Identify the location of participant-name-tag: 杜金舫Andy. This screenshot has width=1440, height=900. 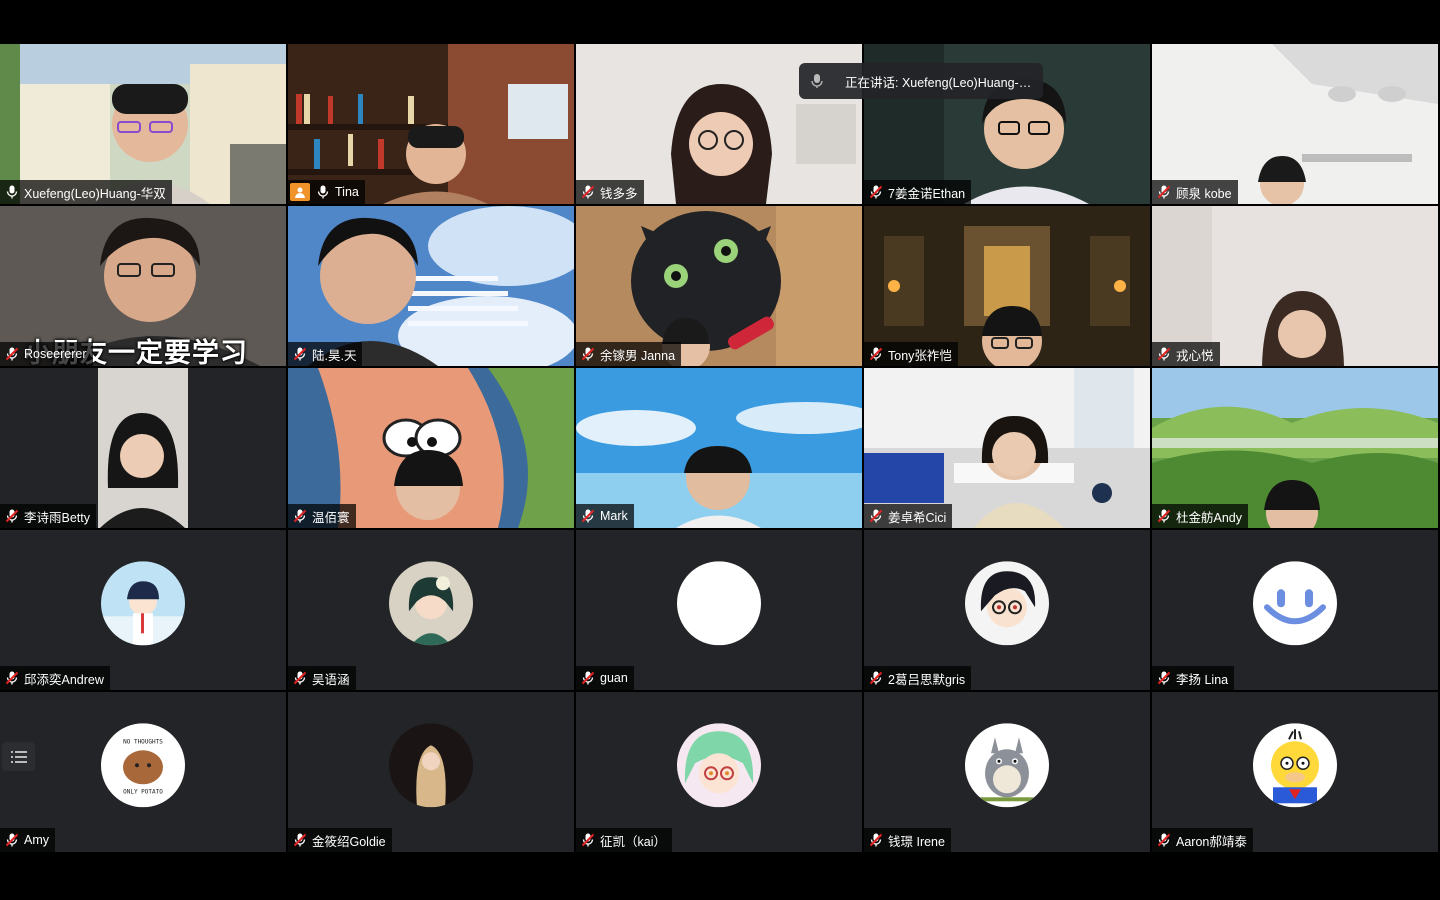
(1200, 516).